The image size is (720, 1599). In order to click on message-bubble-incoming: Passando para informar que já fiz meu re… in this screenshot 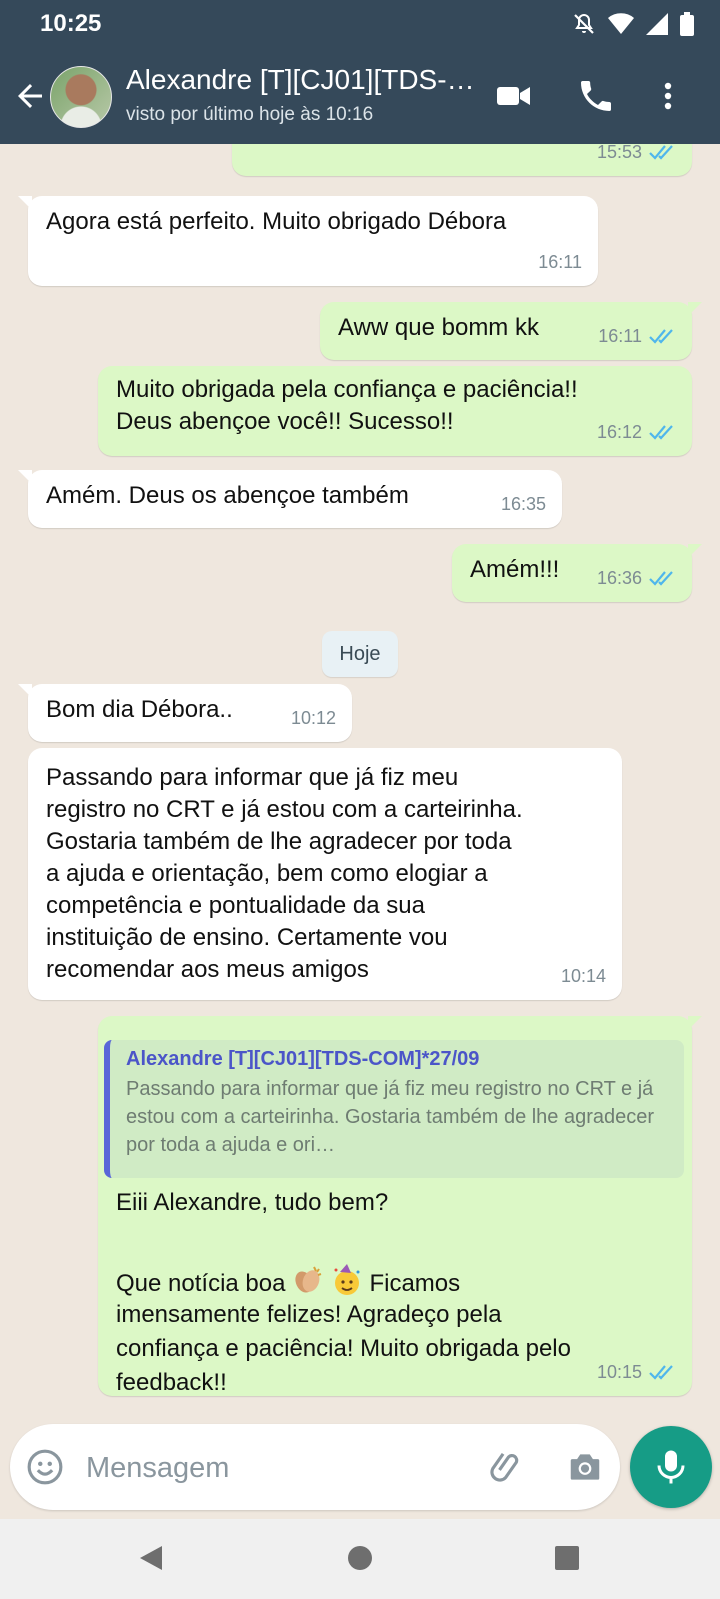, I will do `click(325, 874)`.